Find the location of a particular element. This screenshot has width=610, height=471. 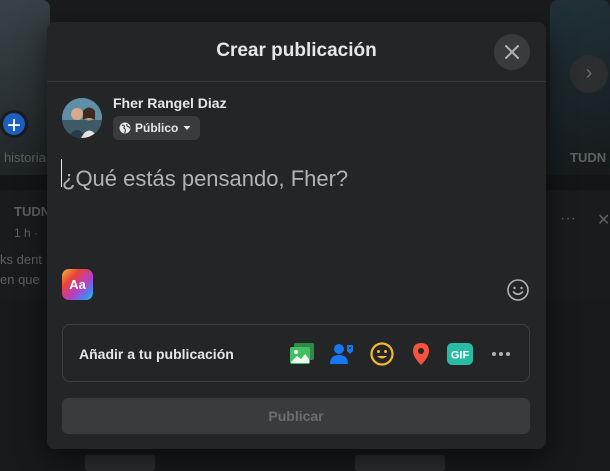

post-snippet: en que is located at coordinates (20, 279).